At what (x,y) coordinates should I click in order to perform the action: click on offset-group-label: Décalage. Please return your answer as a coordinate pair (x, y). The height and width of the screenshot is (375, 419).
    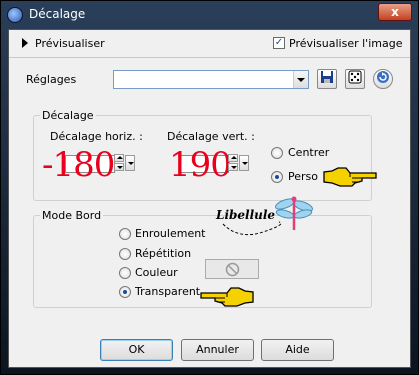
    Looking at the image, I should click on (68, 115).